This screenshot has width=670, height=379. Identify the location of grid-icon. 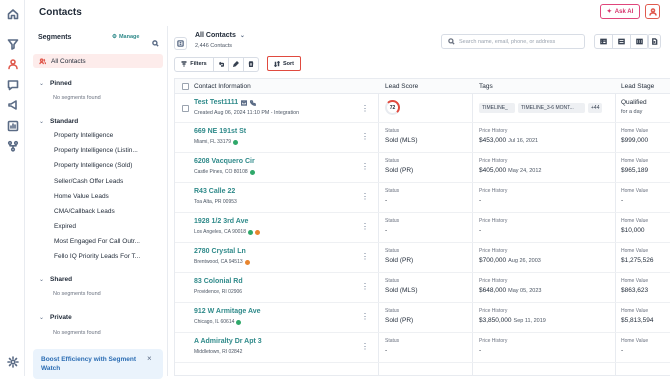
(621, 41).